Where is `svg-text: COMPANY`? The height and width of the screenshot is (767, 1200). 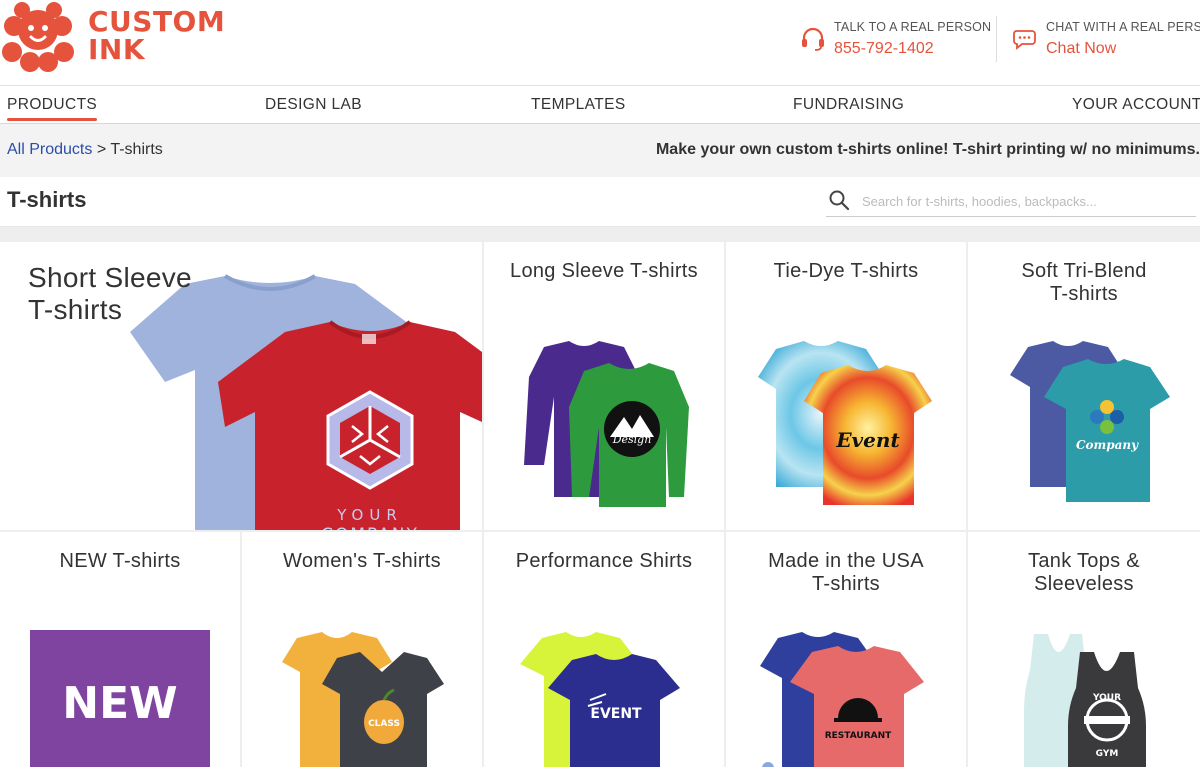
svg-text: COMPANY is located at coordinates (370, 527).